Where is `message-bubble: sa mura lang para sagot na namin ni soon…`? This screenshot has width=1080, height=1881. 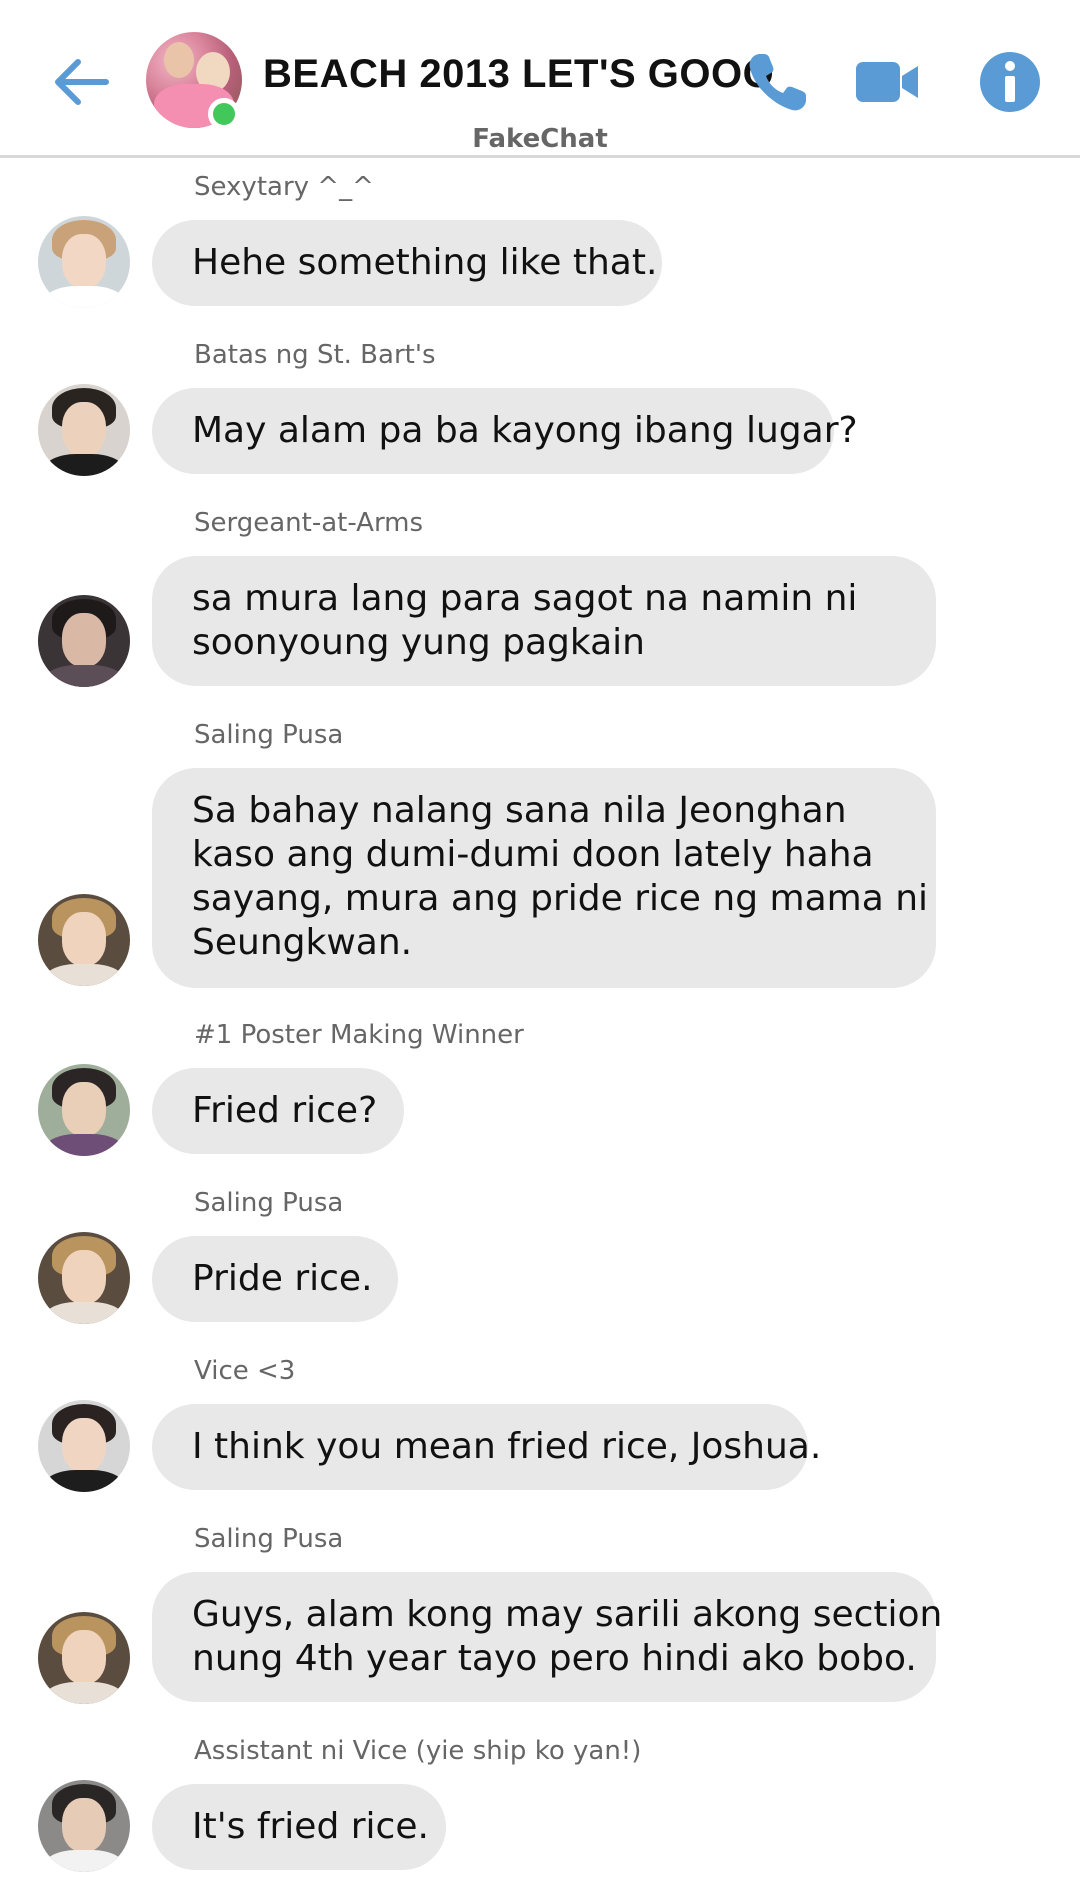 message-bubble: sa mura lang para sagot na namin ni soon… is located at coordinates (544, 621).